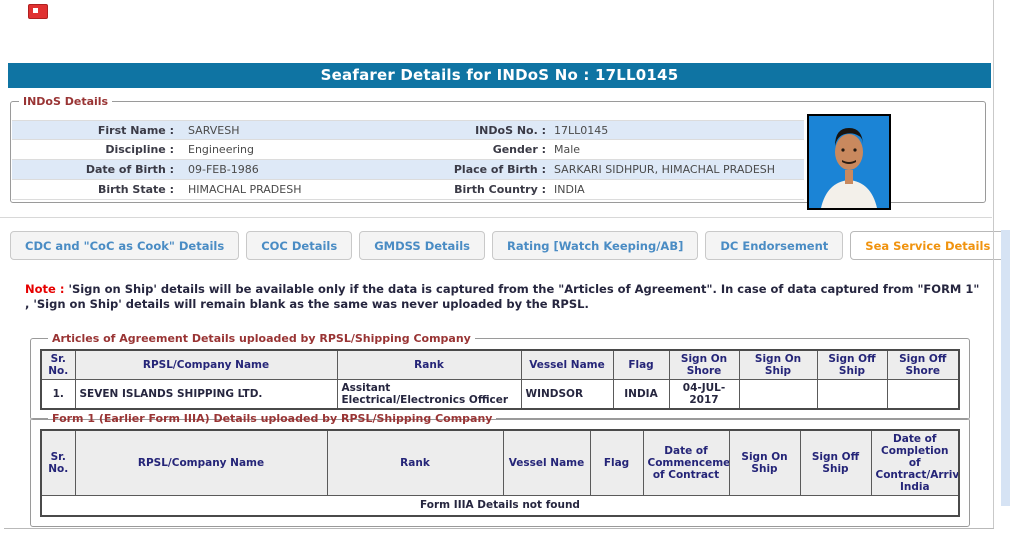  Describe the element at coordinates (1005, 368) in the screenshot. I see `scrollbar` at that location.